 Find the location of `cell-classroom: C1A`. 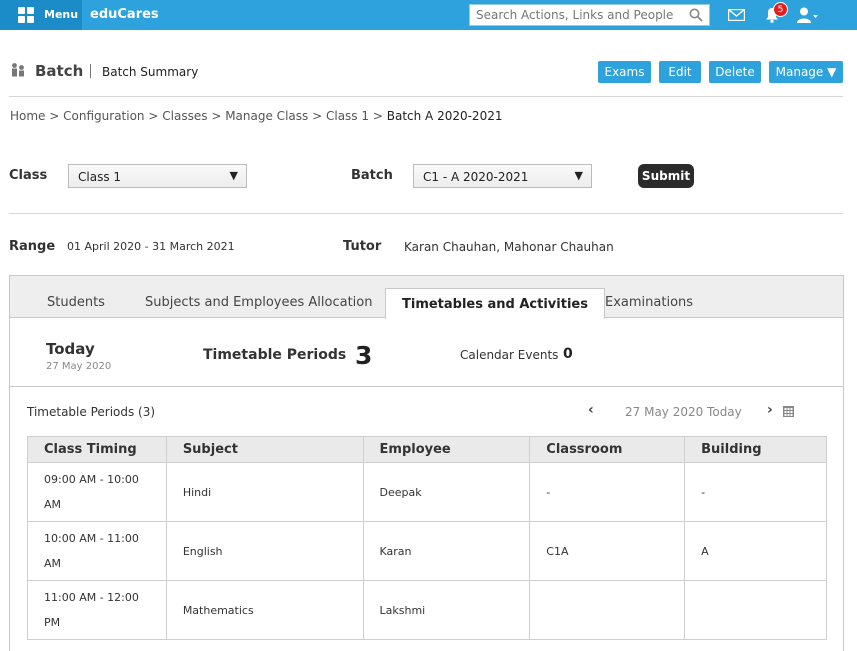

cell-classroom: C1A is located at coordinates (607, 551).